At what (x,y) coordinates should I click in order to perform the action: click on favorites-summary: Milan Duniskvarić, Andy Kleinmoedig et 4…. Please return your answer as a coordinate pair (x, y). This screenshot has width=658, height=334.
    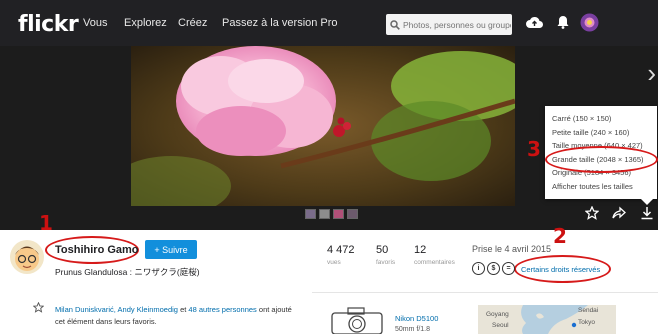
    Looking at the image, I should click on (175, 316).